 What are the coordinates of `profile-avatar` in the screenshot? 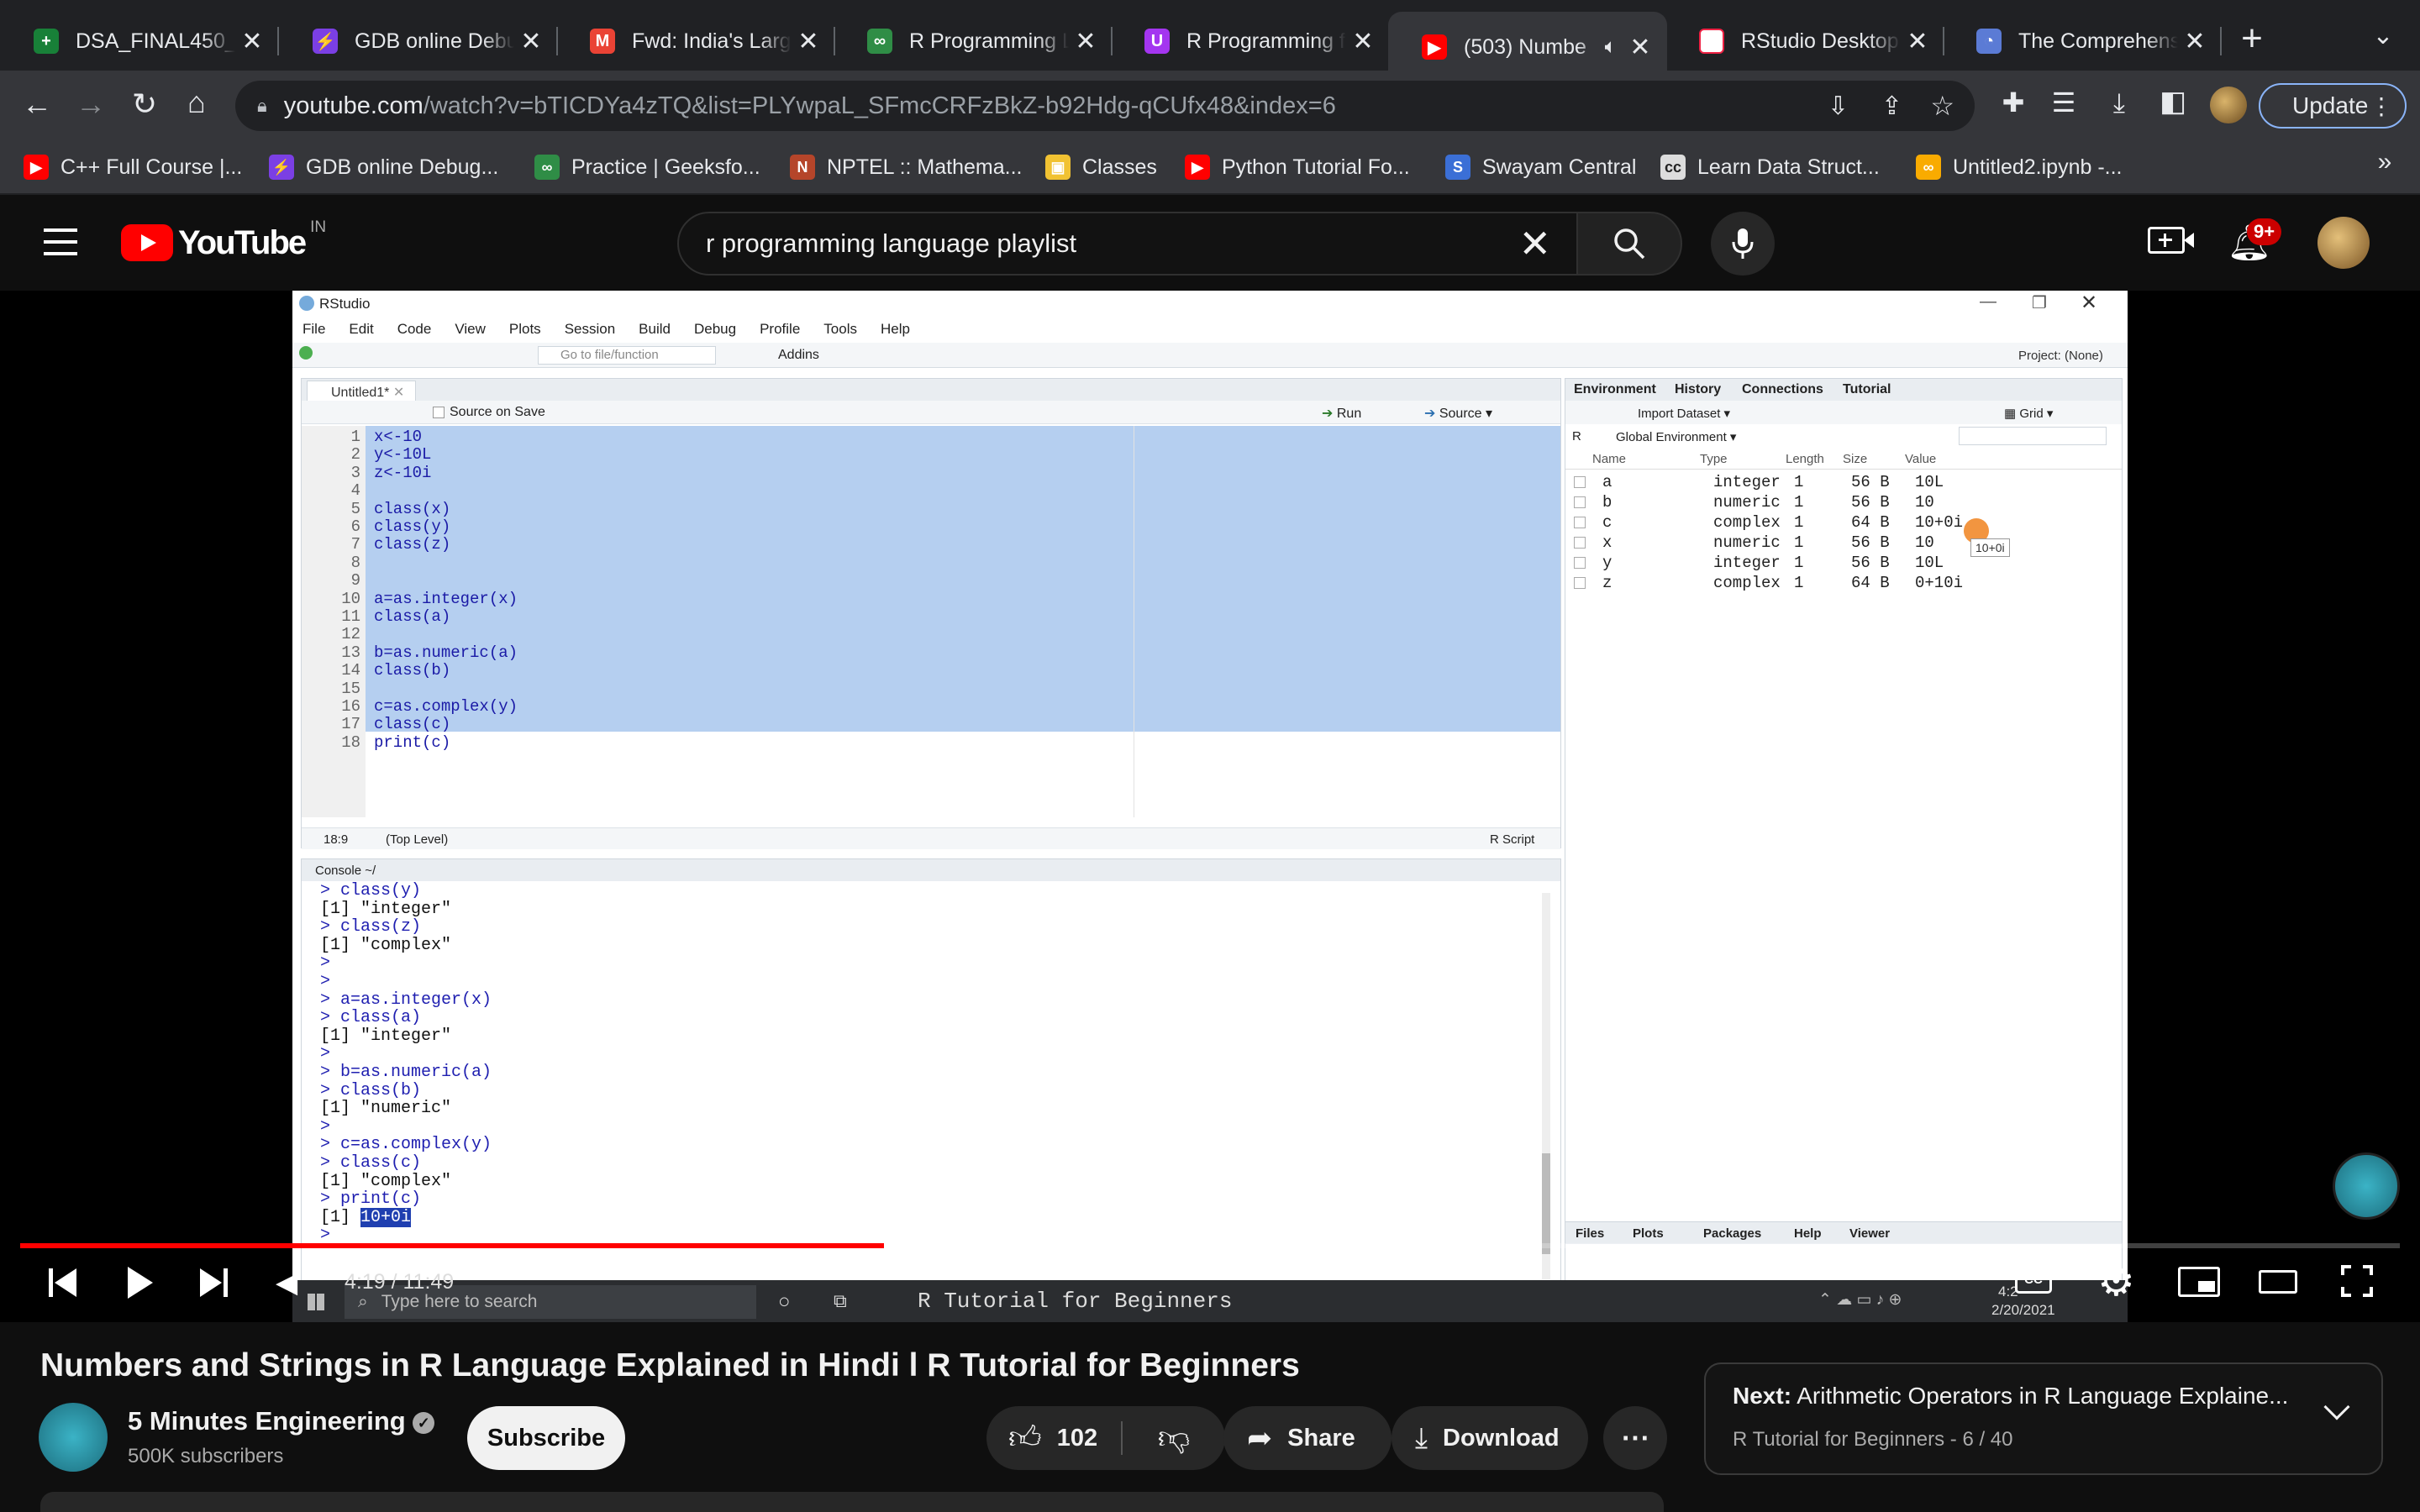 It's located at (2228, 105).